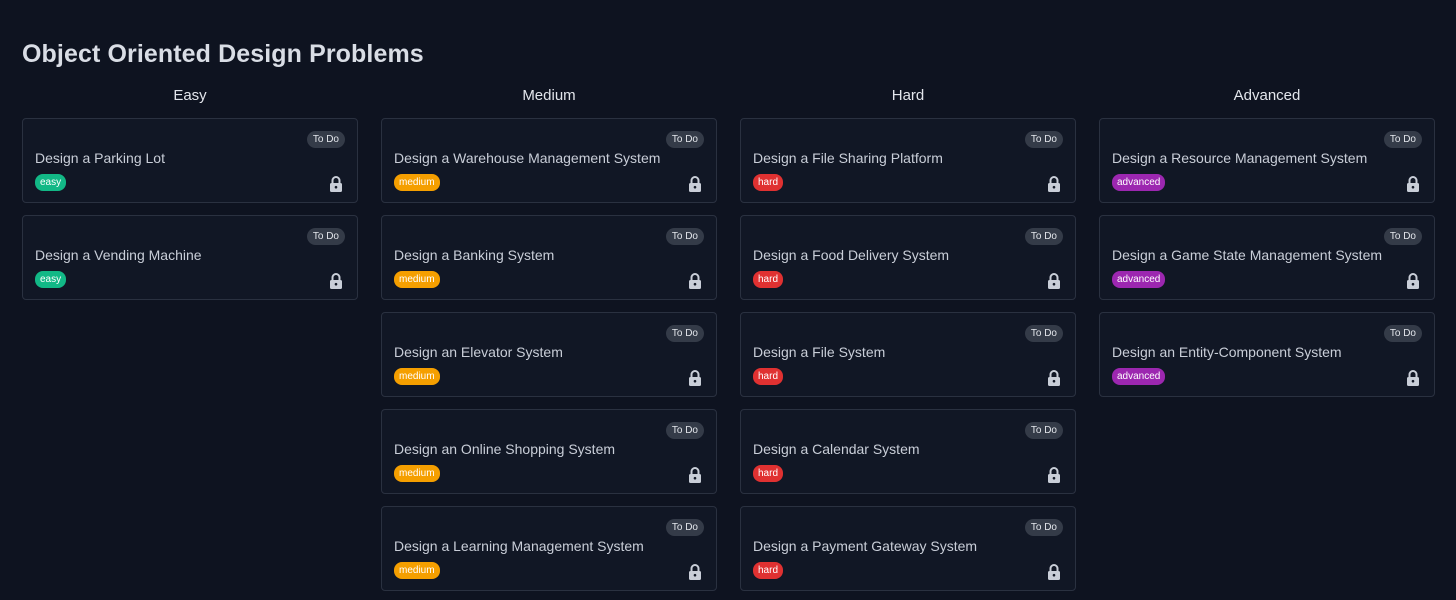 The height and width of the screenshot is (600, 1456). Describe the element at coordinates (865, 546) in the screenshot. I see `problem-title: Design a Payment Gateway System` at that location.